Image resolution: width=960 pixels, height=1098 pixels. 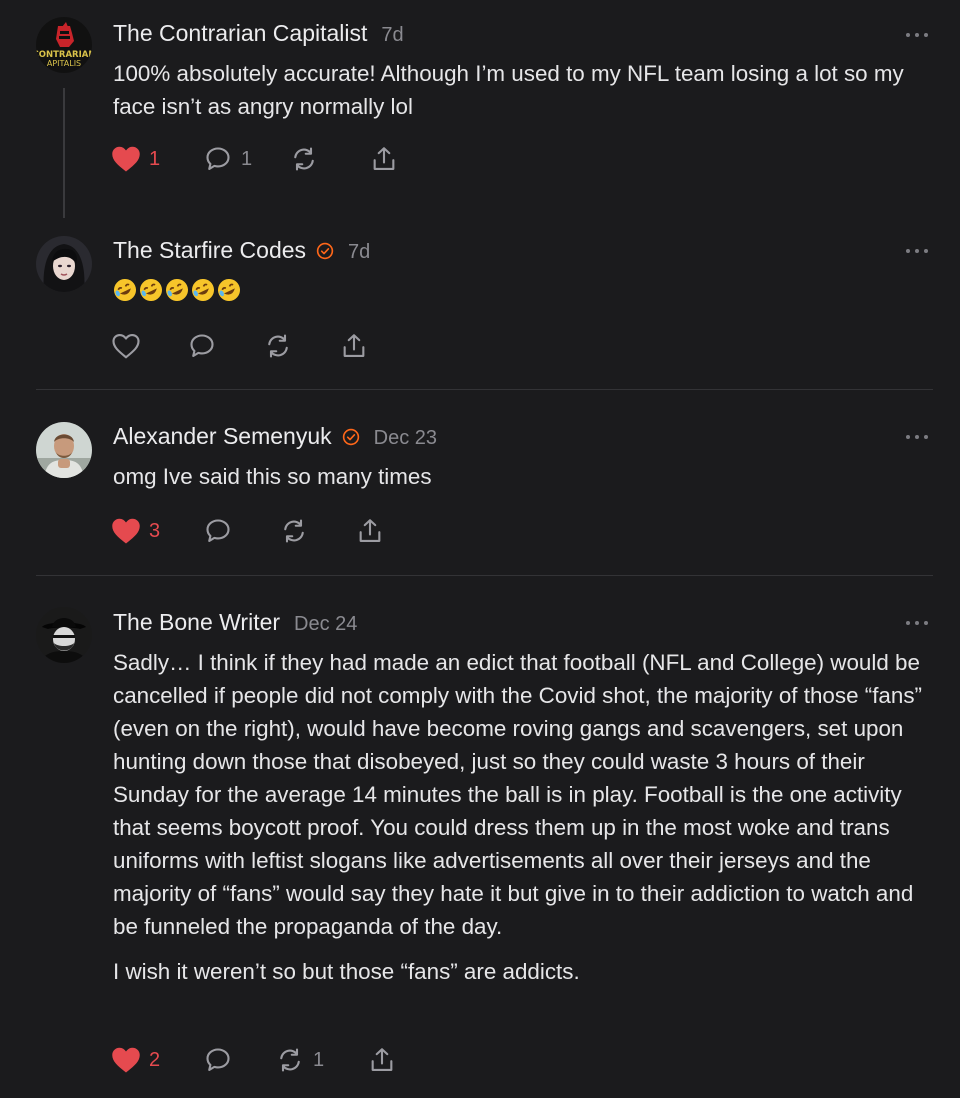 I want to click on thread-line, so click(x=64, y=153).